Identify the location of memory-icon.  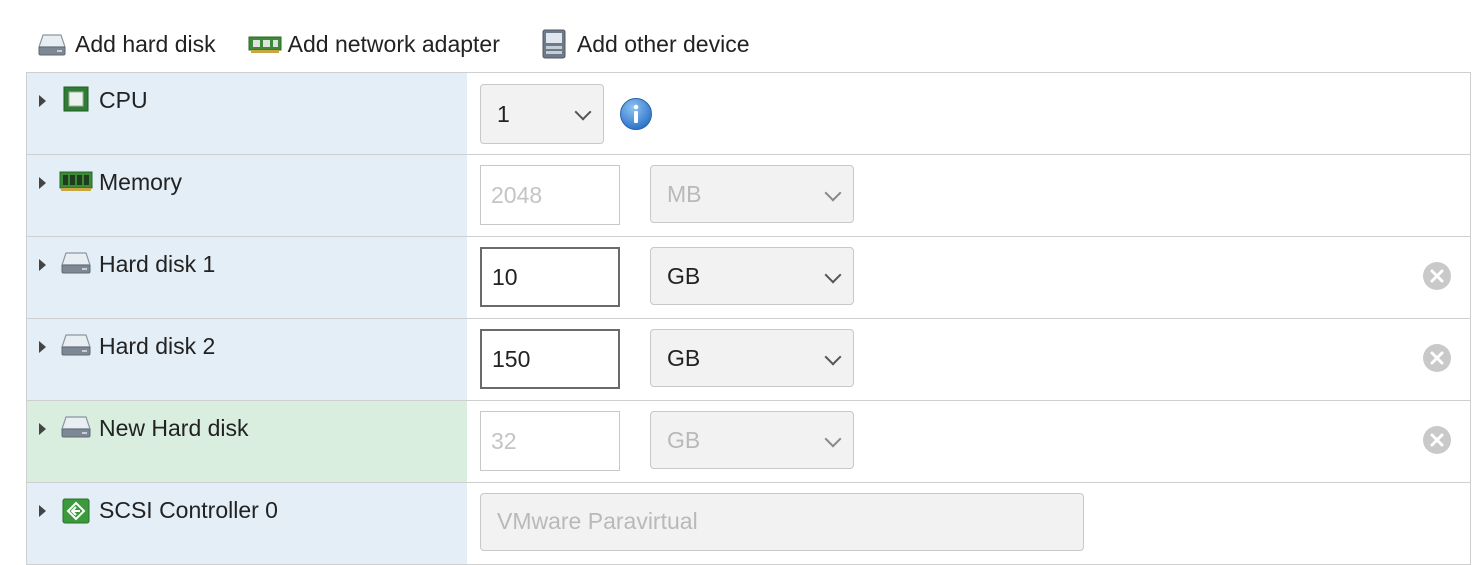
(76, 181).